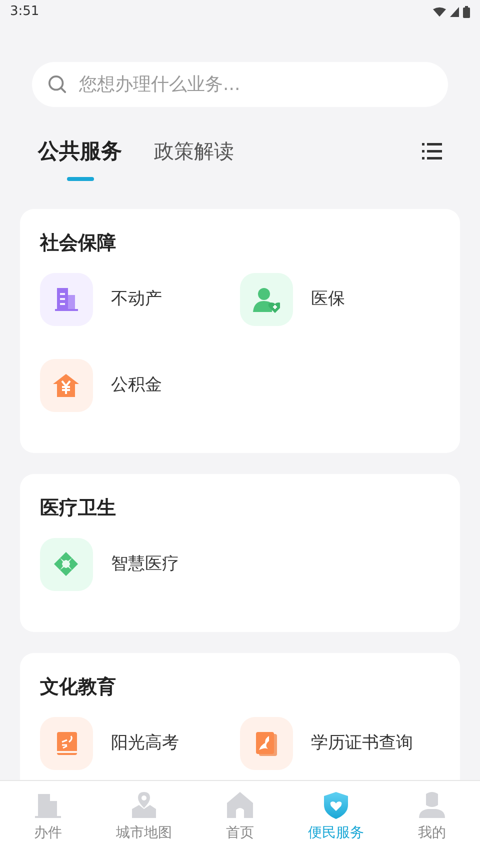  I want to click on nav-tab: 我的, so click(432, 817).